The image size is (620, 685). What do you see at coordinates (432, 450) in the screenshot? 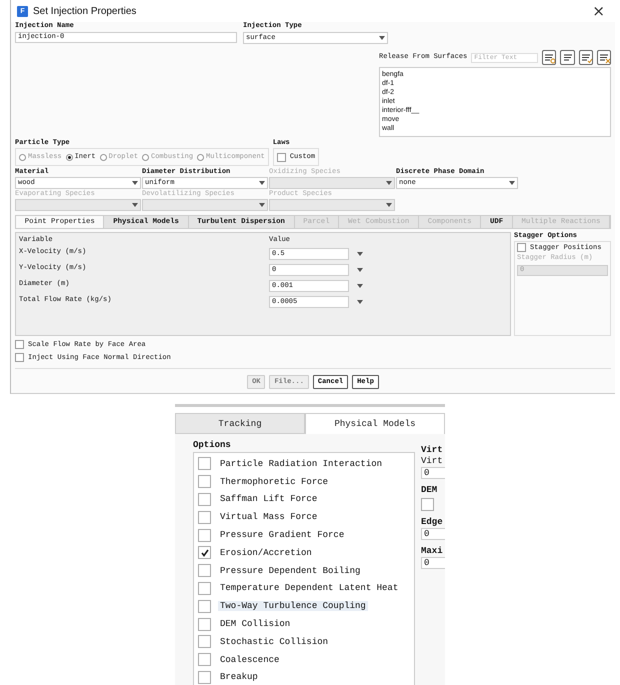
I see `section-label: Virt` at bounding box center [432, 450].